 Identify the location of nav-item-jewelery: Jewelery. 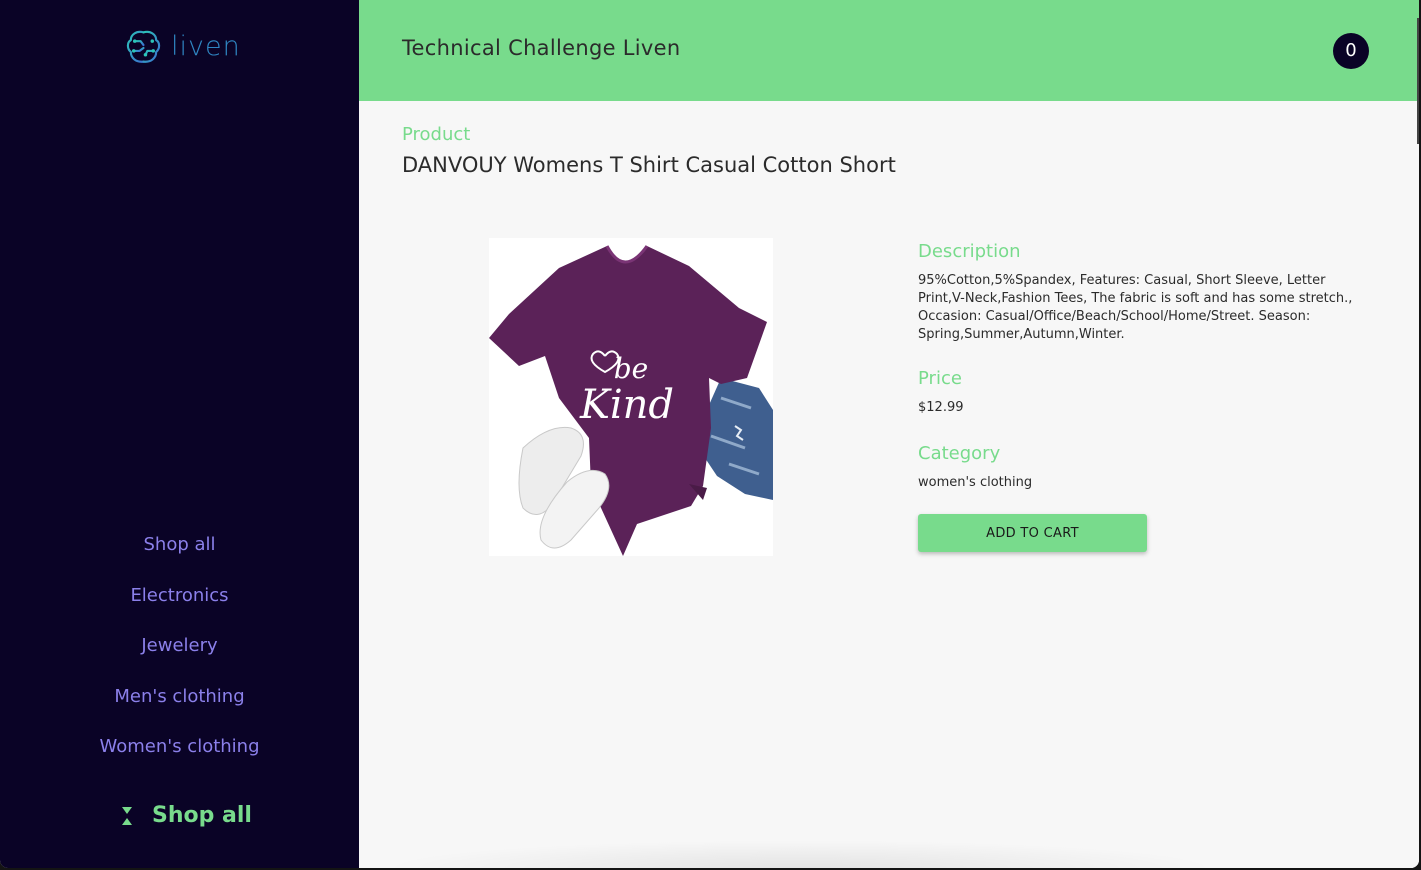
(179, 646).